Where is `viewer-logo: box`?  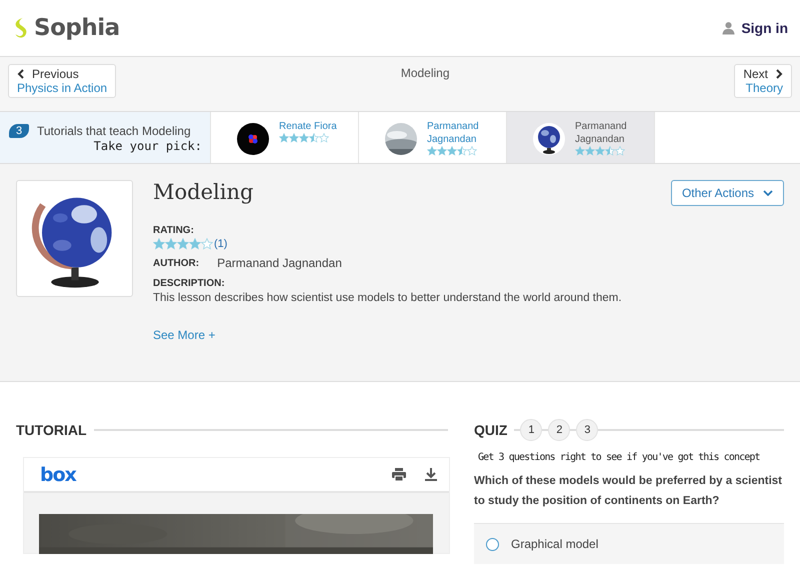
viewer-logo: box is located at coordinates (58, 475).